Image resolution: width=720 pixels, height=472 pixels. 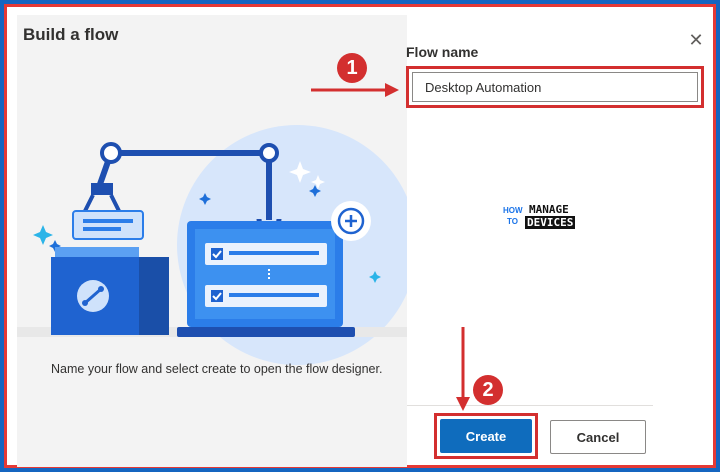 I want to click on step-2-arrow-icon, so click(x=463, y=369).